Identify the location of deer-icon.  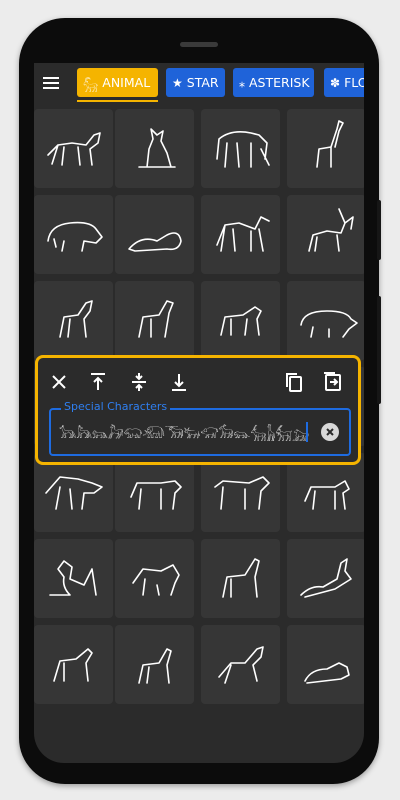
(241, 665).